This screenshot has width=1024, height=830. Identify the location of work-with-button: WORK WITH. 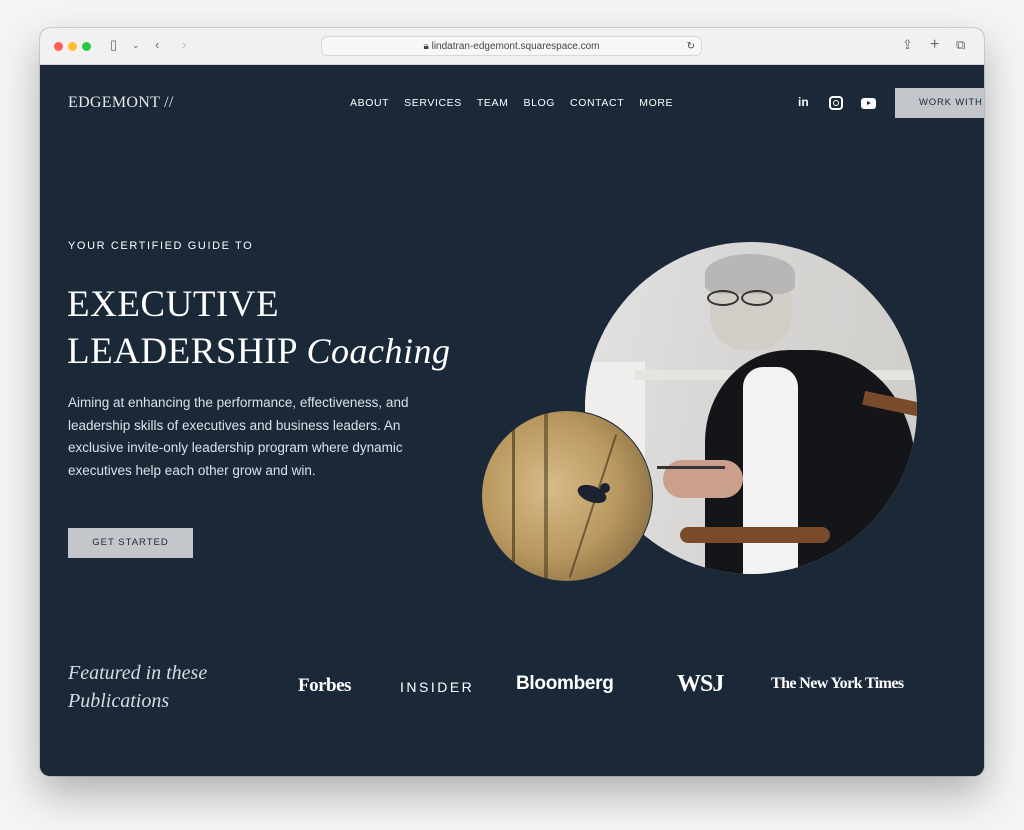
(939, 103).